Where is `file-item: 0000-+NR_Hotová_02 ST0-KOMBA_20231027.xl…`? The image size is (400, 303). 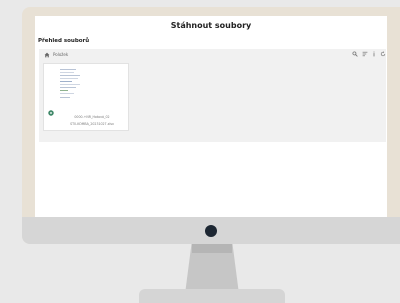 file-item: 0000-+NR_Hotová_02 ST0-KOMBA_20231027.xl… is located at coordinates (86, 97).